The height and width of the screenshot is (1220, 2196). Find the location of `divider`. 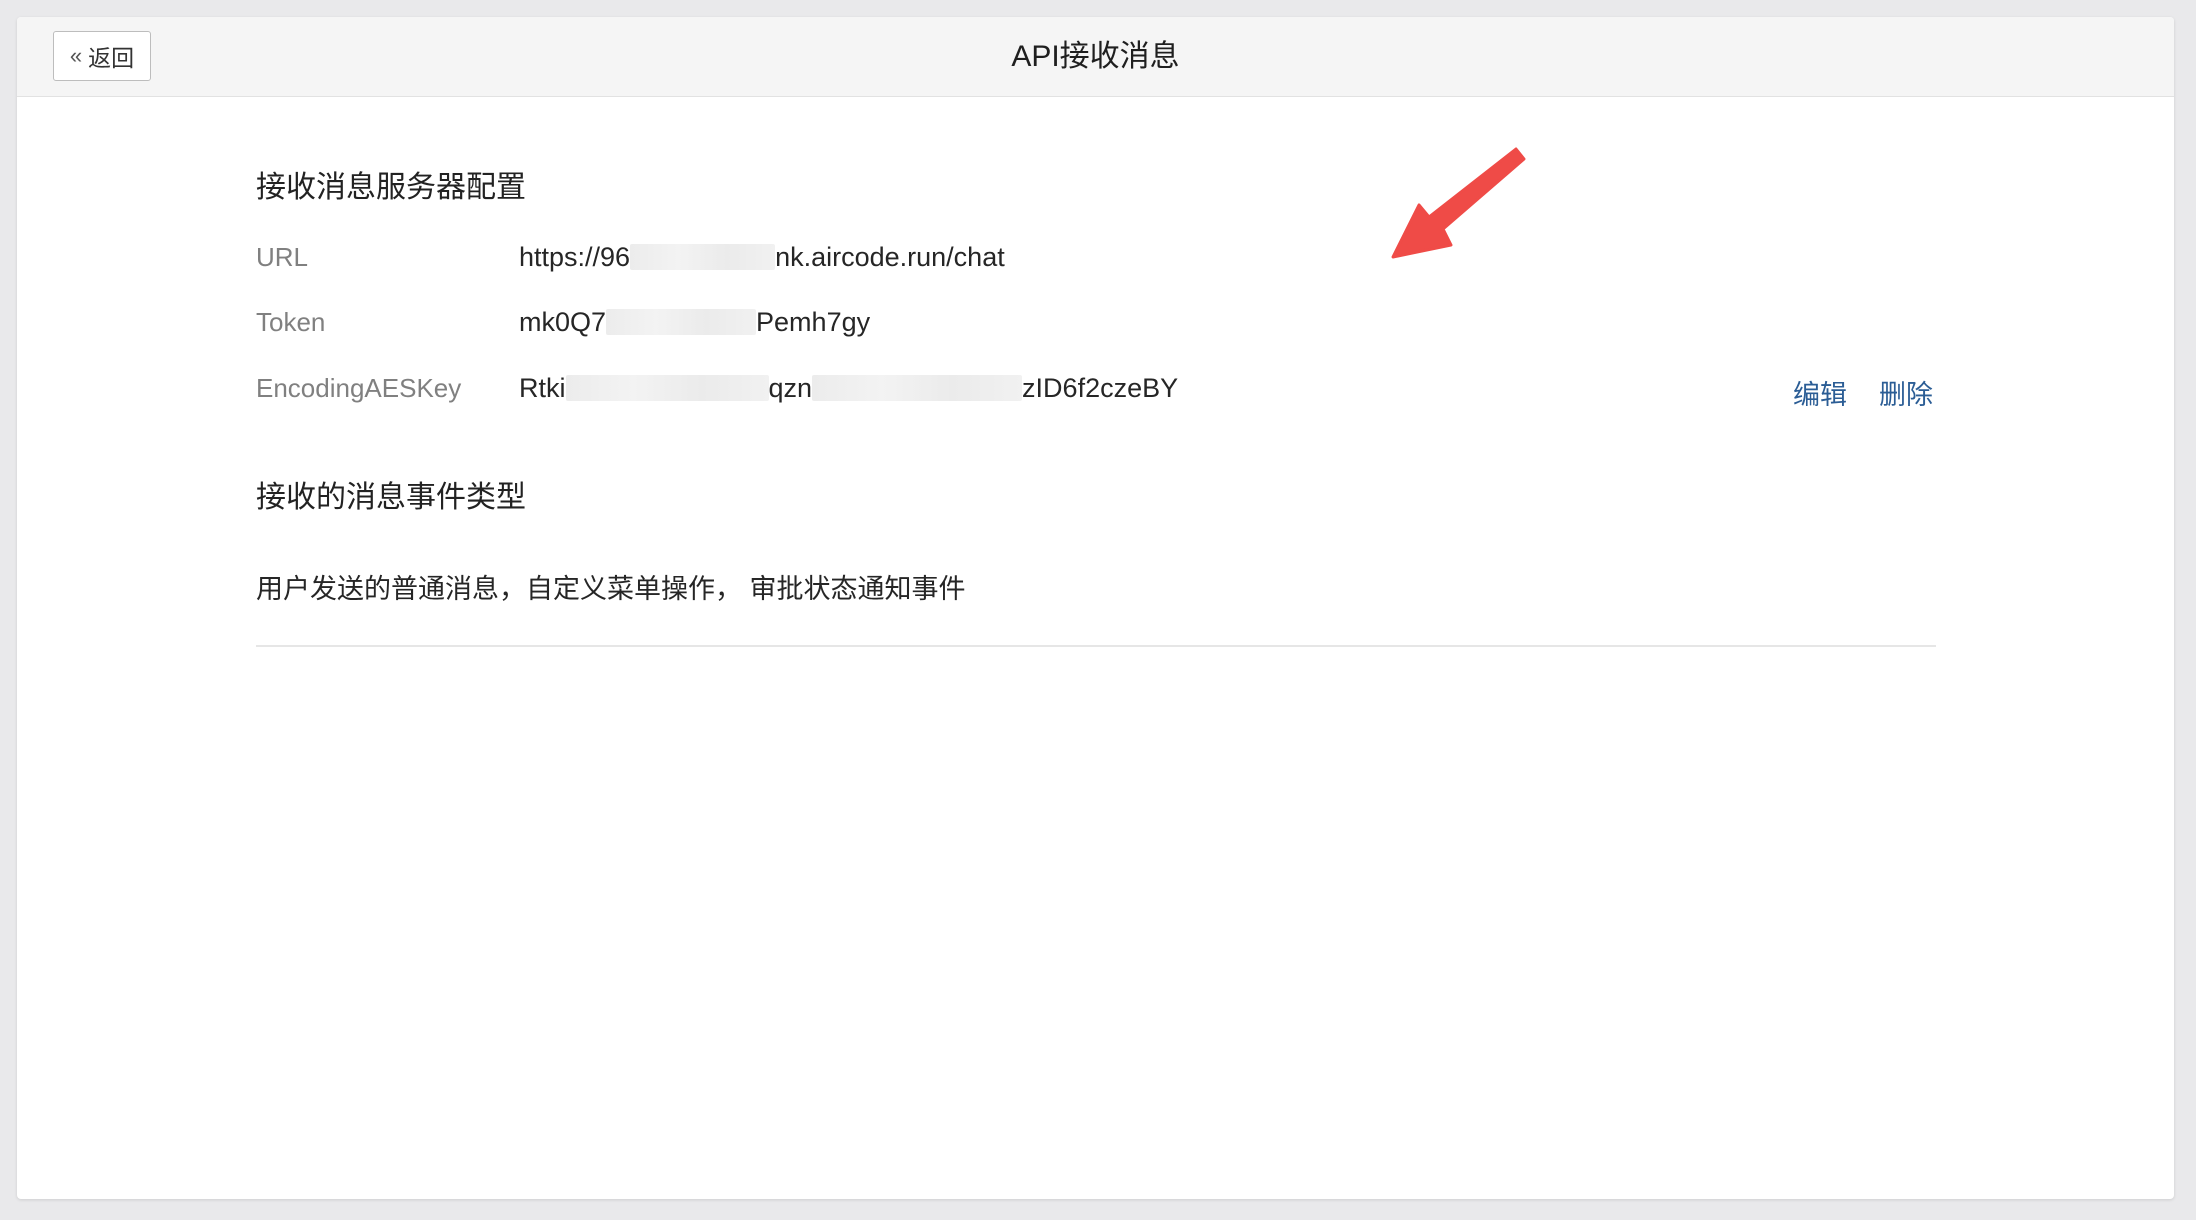

divider is located at coordinates (1096, 646).